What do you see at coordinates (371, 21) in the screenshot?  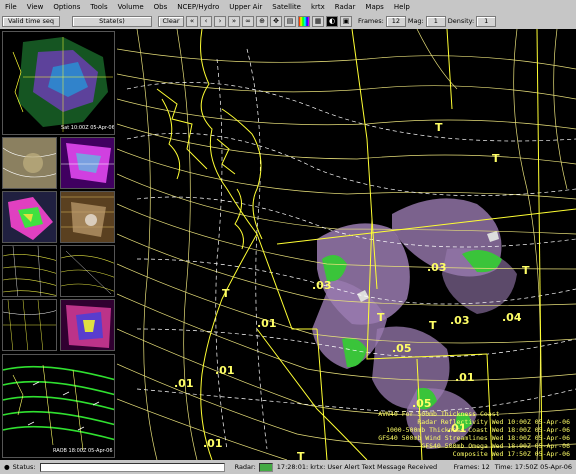 I see `frames-label: Frames:` at bounding box center [371, 21].